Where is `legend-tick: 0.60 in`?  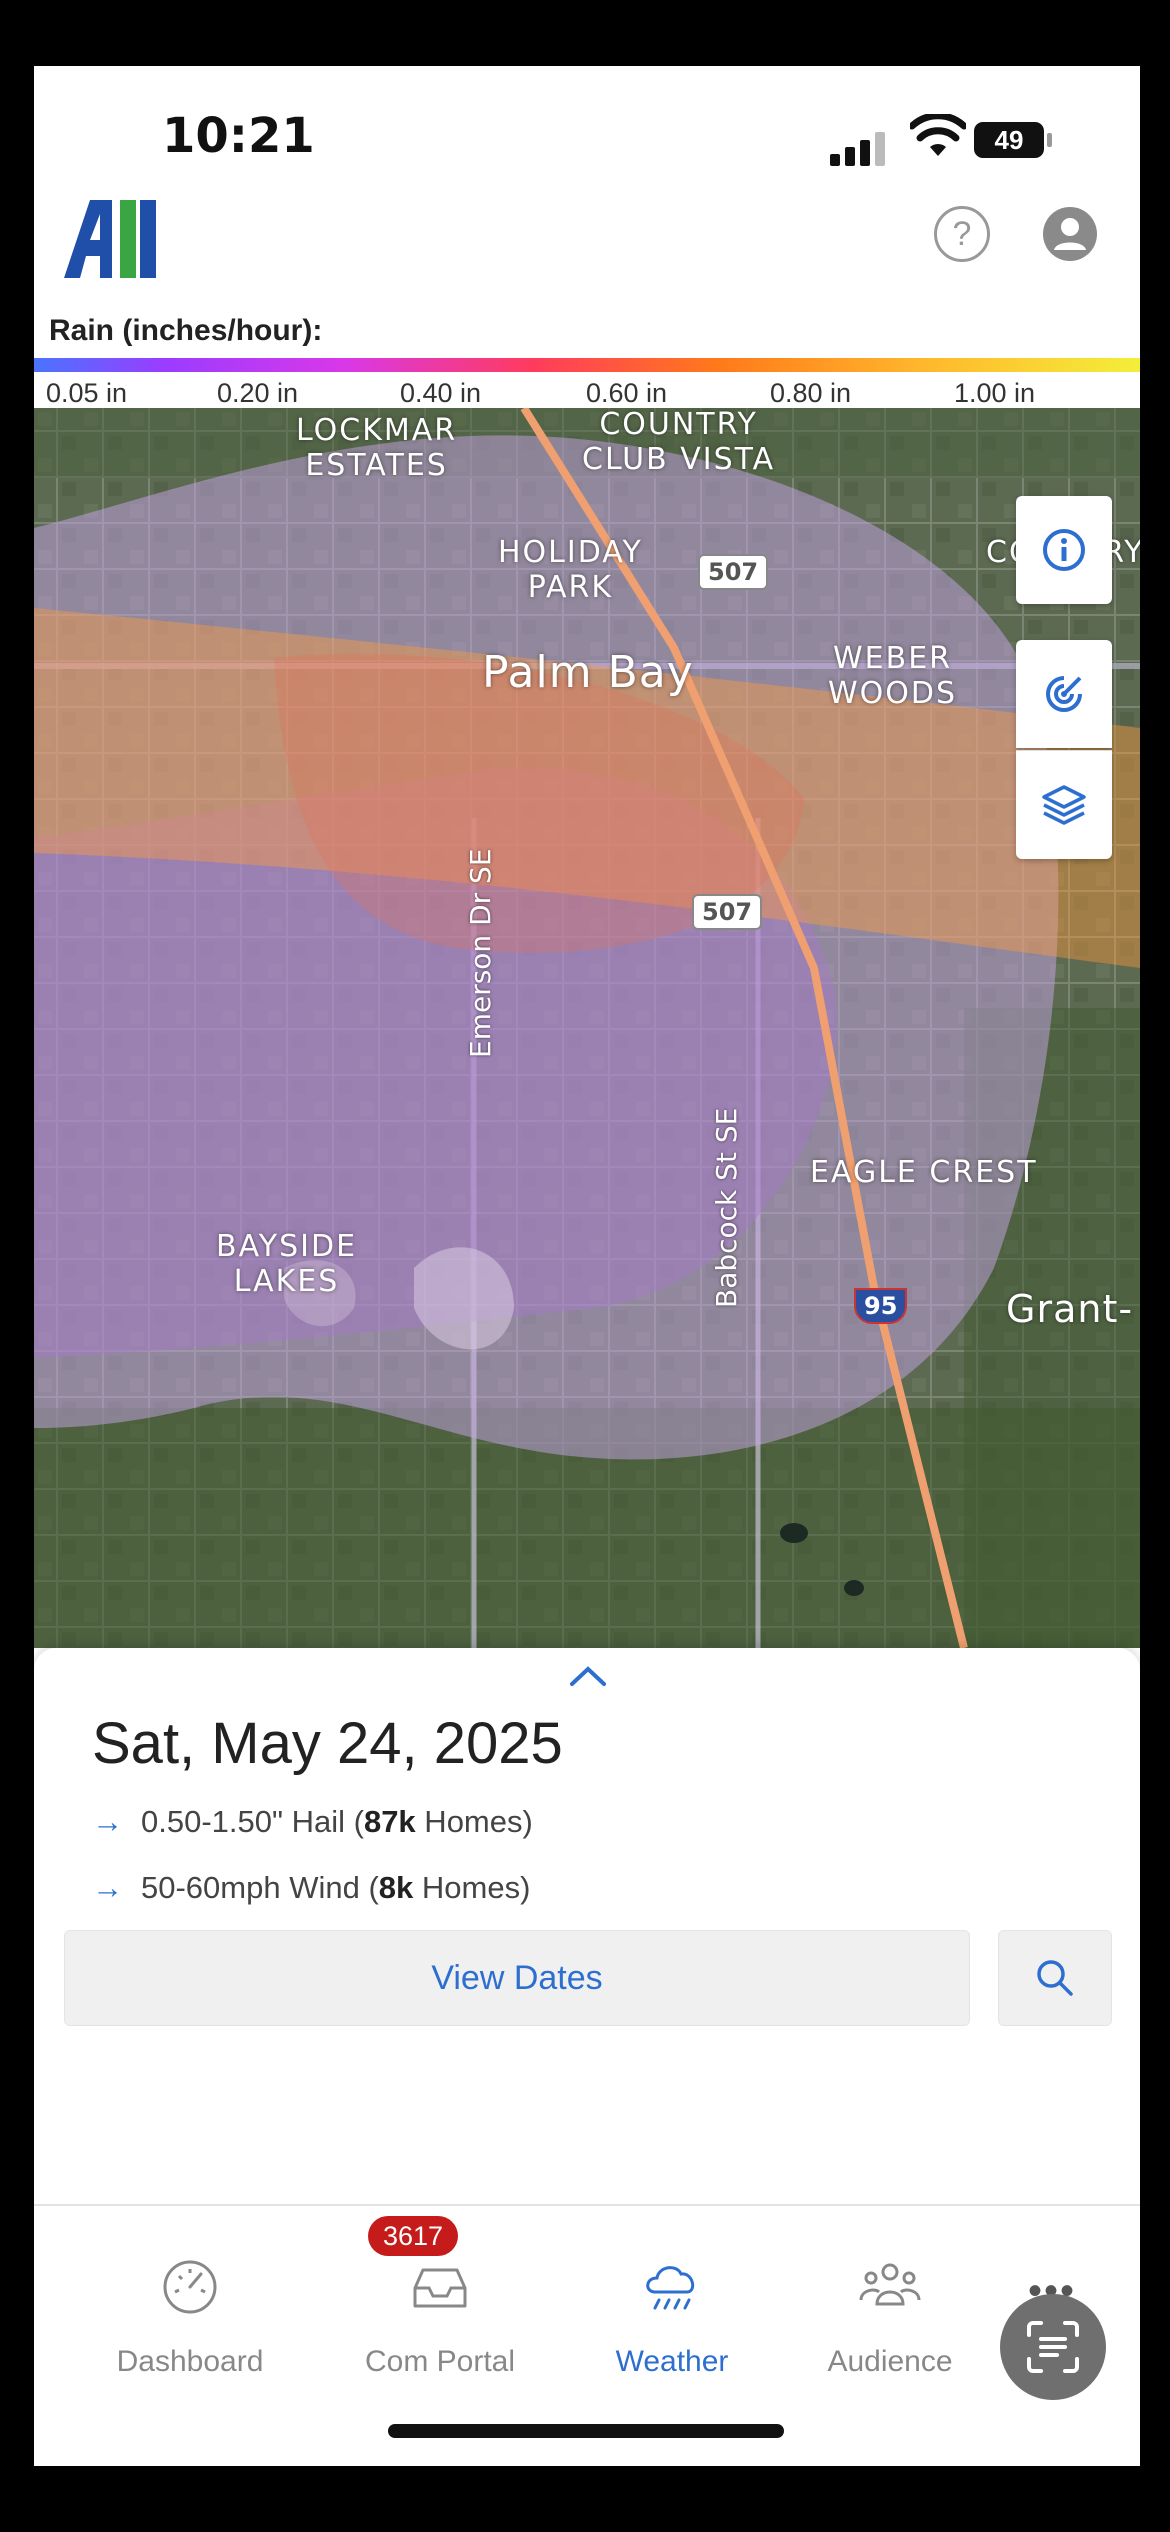 legend-tick: 0.60 in is located at coordinates (627, 393).